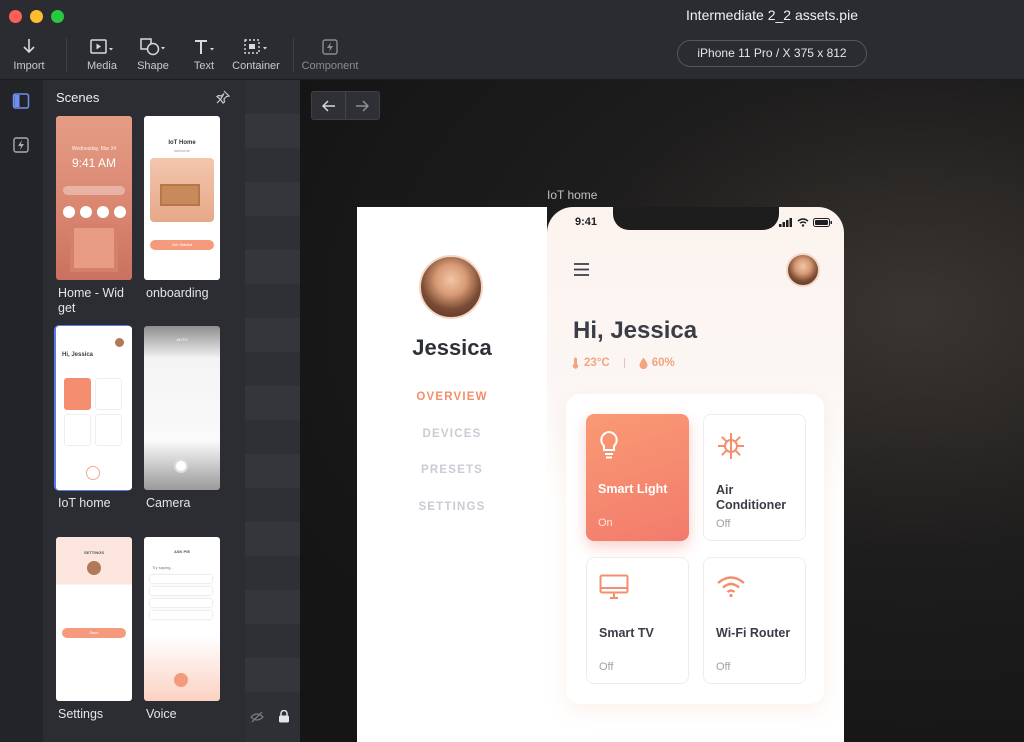  Describe the element at coordinates (256, 66) in the screenshot. I see `container-label: Container` at that location.